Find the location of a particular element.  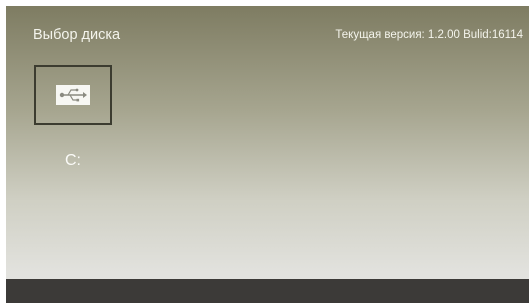

usb-icon is located at coordinates (73, 95).